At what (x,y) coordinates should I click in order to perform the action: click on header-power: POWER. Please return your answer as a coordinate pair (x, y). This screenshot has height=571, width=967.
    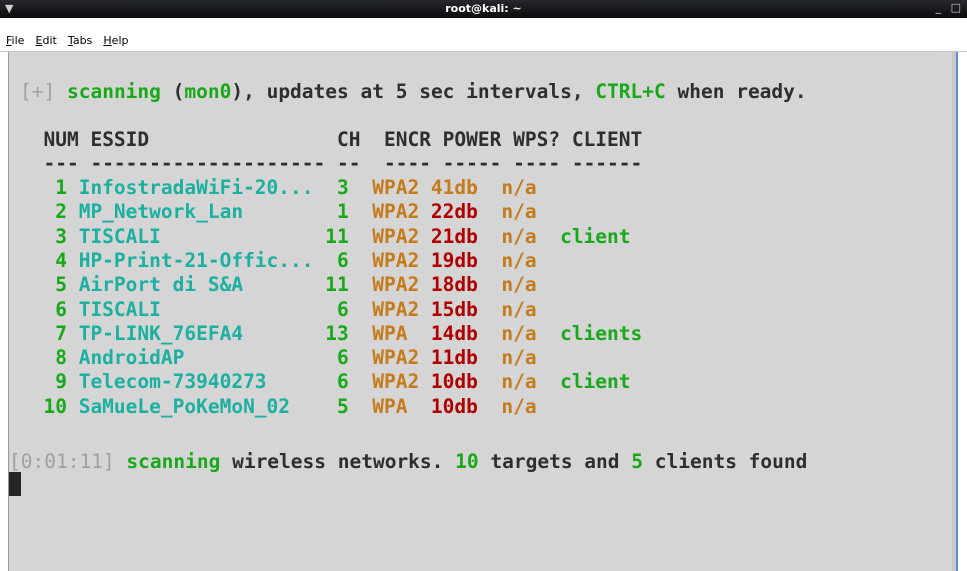
    Looking at the image, I should click on (478, 139).